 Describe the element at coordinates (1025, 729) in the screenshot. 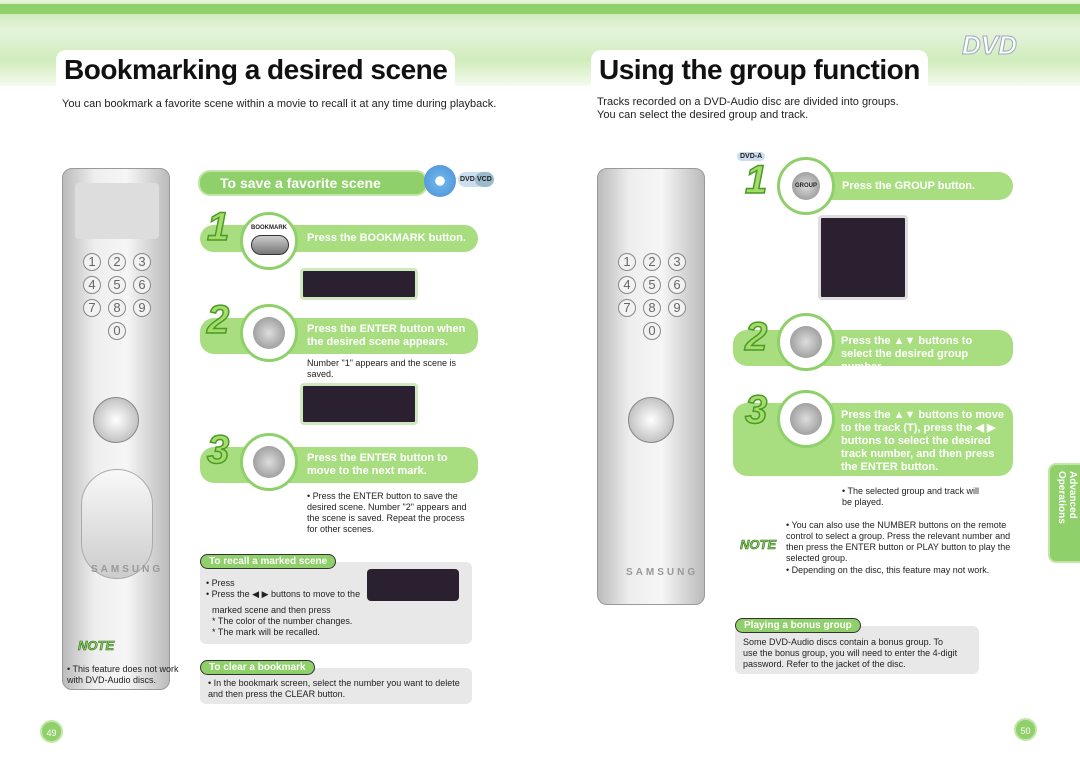

I see `page-number: 50` at that location.